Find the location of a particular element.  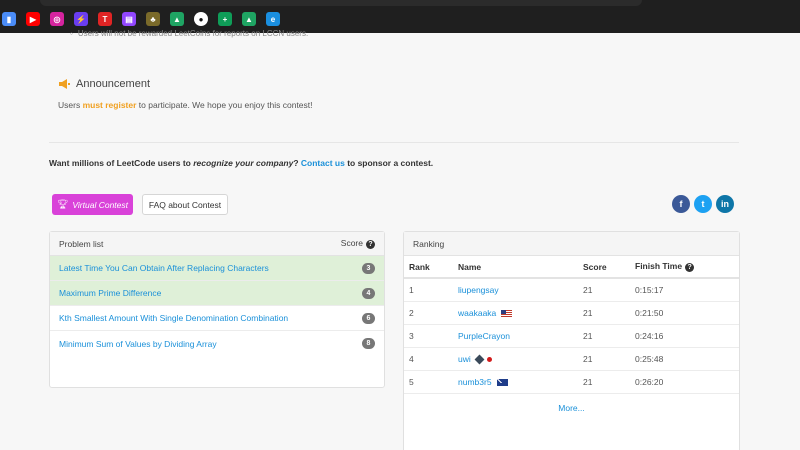

user-name-link: PurpleCrayon is located at coordinates (515, 336).